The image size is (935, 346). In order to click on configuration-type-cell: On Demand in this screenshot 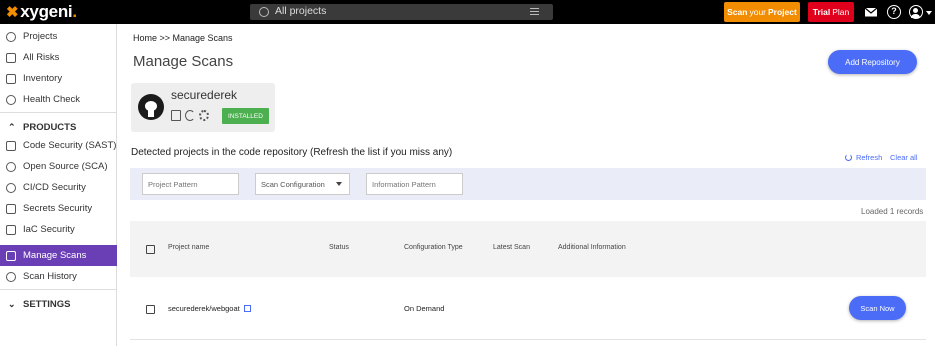, I will do `click(424, 308)`.